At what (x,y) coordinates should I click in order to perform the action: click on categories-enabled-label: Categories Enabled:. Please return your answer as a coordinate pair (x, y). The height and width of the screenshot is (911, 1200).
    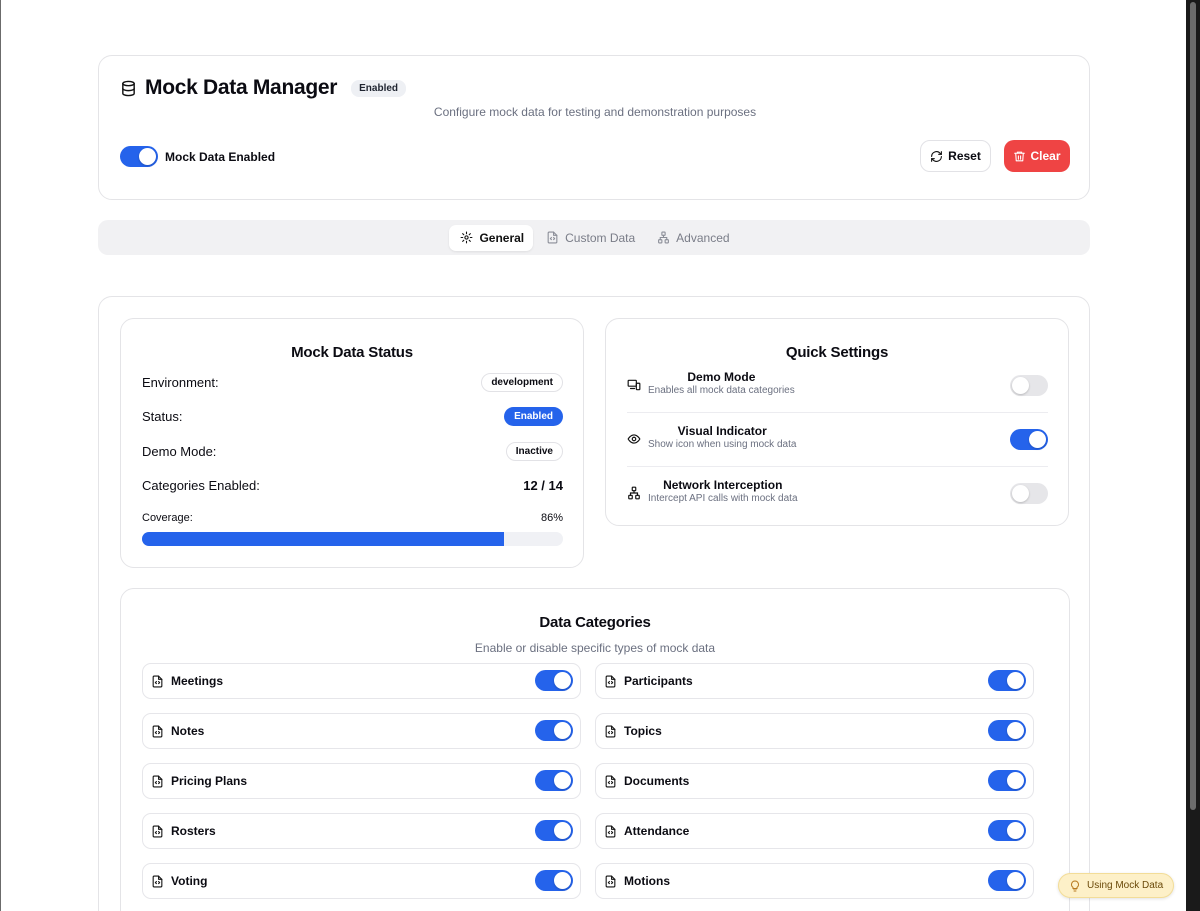
    Looking at the image, I should click on (201, 485).